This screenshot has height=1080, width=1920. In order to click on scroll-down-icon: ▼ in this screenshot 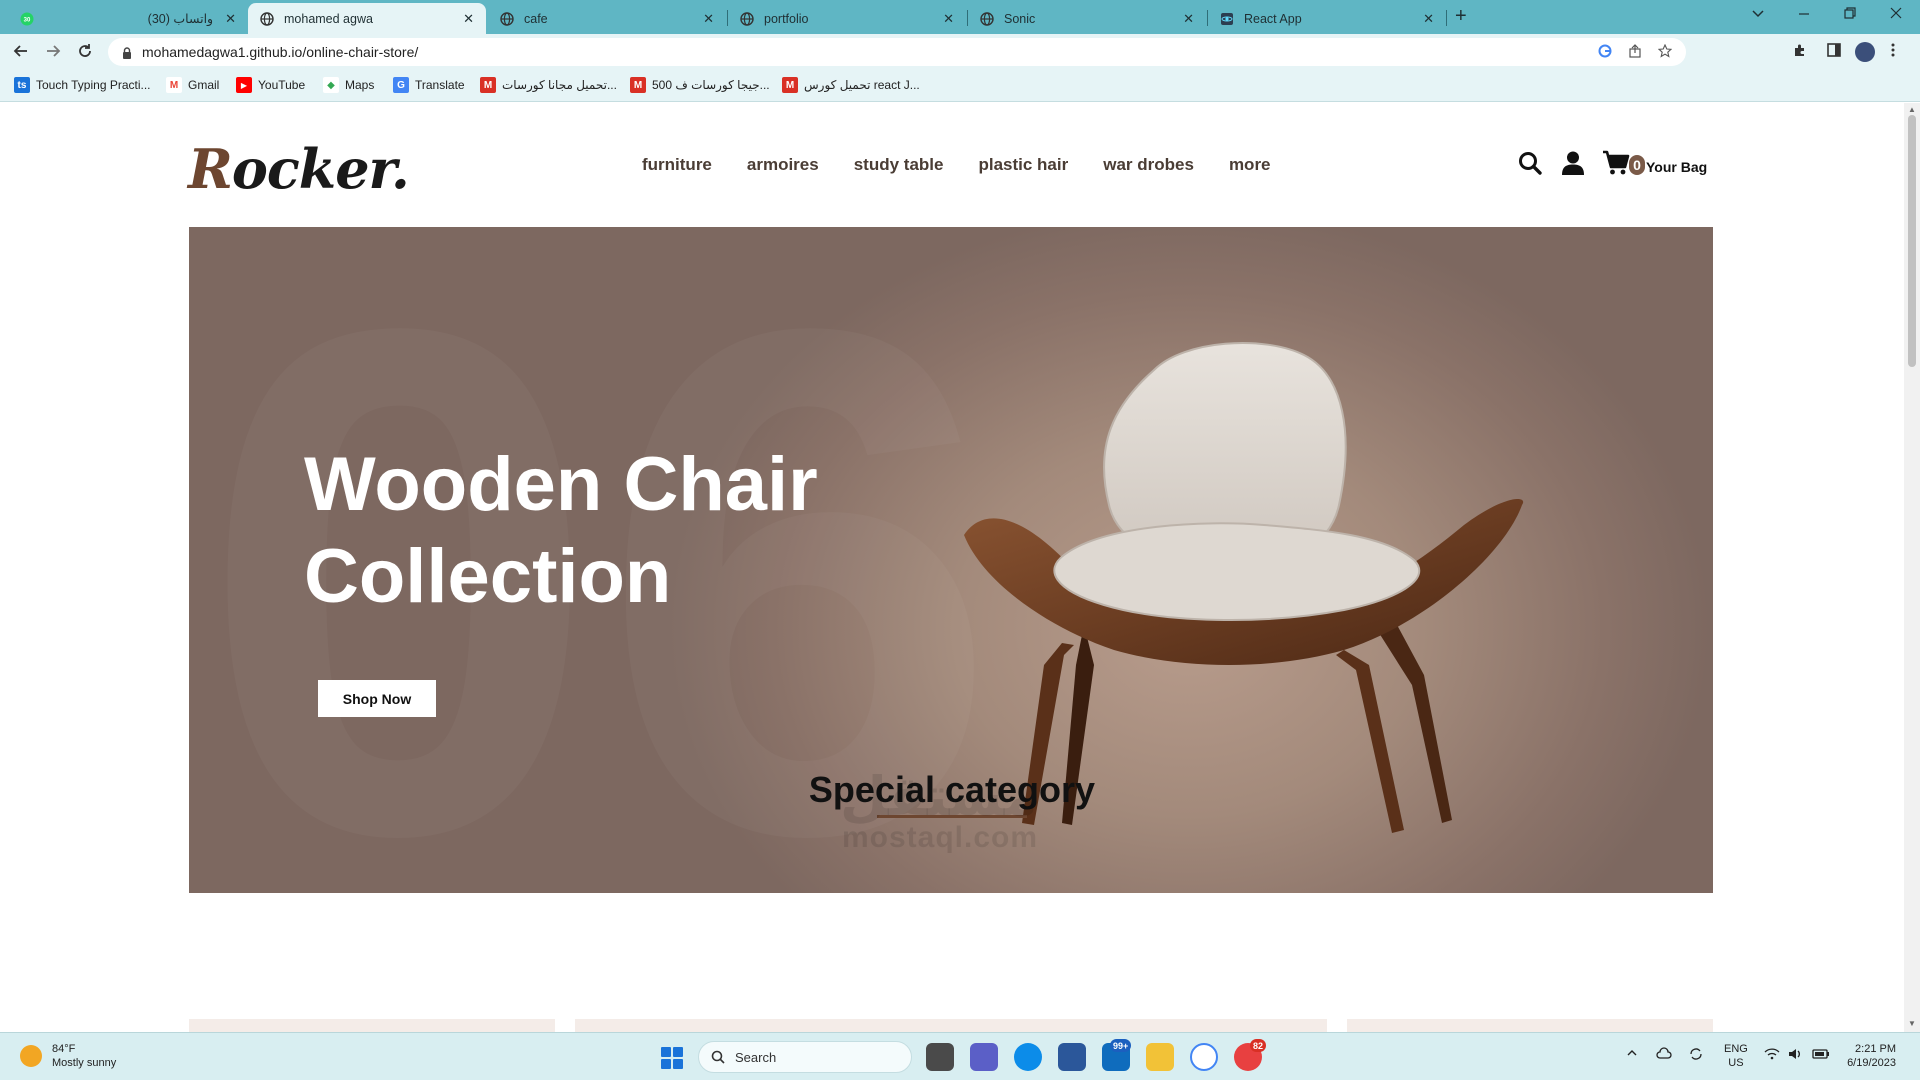, I will do `click(1912, 1023)`.